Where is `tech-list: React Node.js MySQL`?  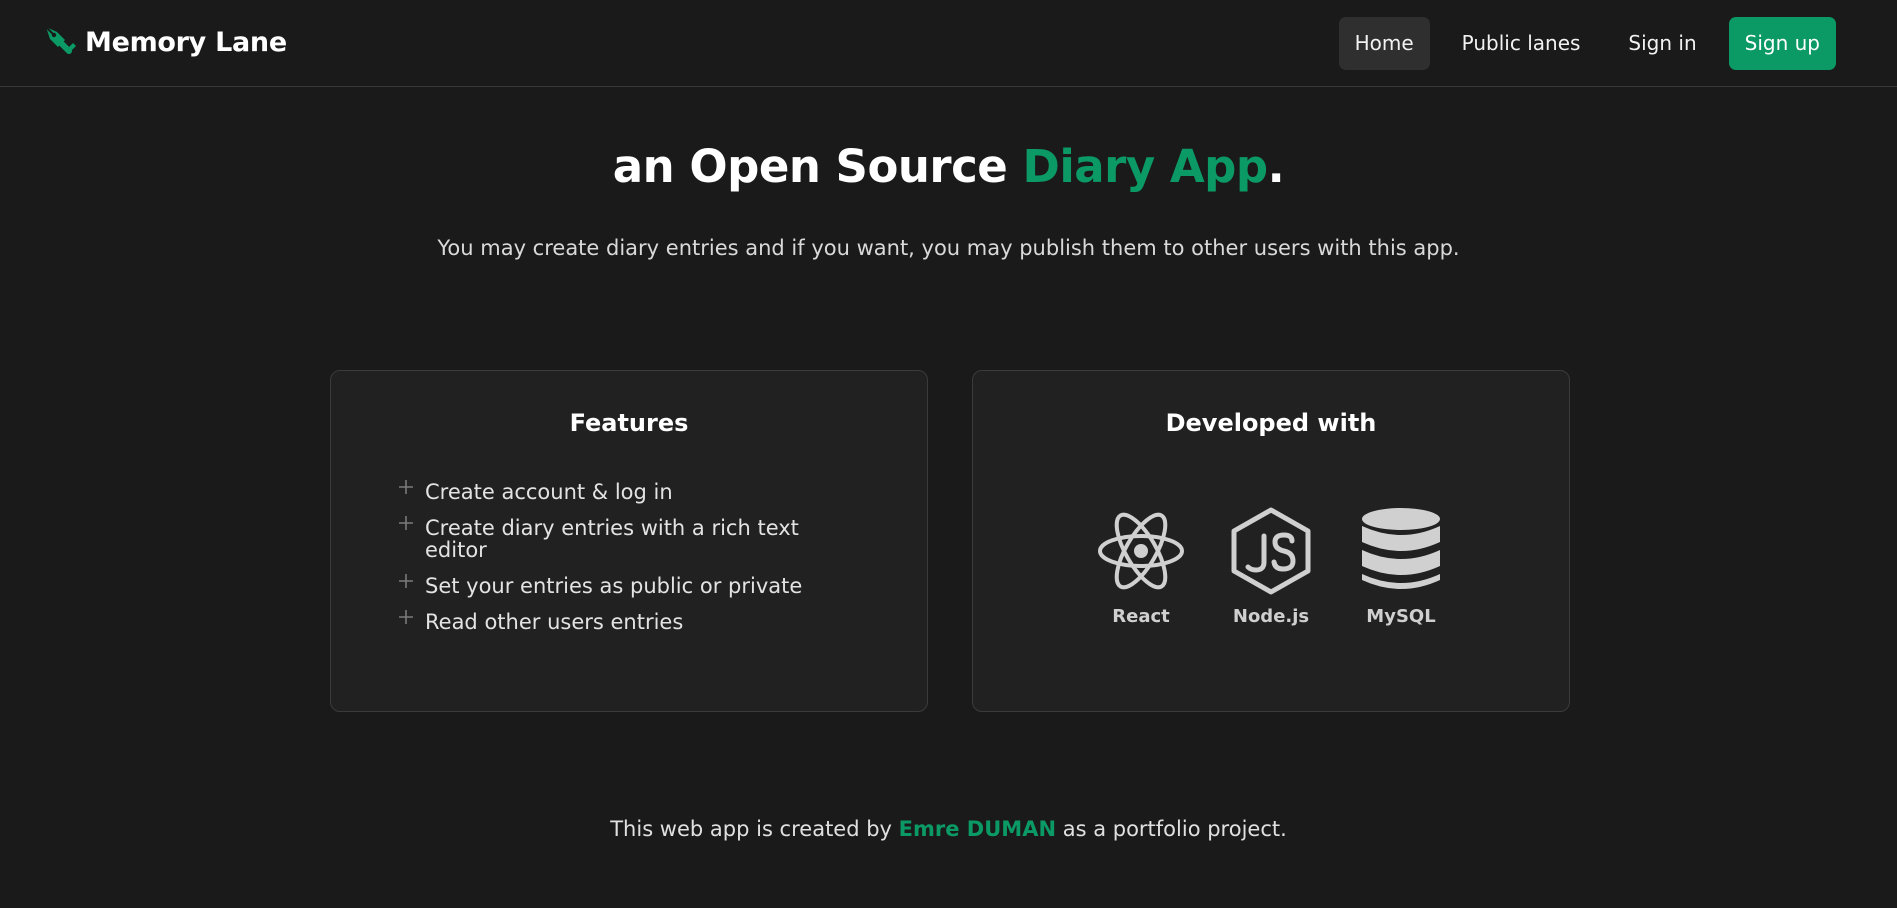
tech-list: React Node.js MySQL is located at coordinates (1271, 566).